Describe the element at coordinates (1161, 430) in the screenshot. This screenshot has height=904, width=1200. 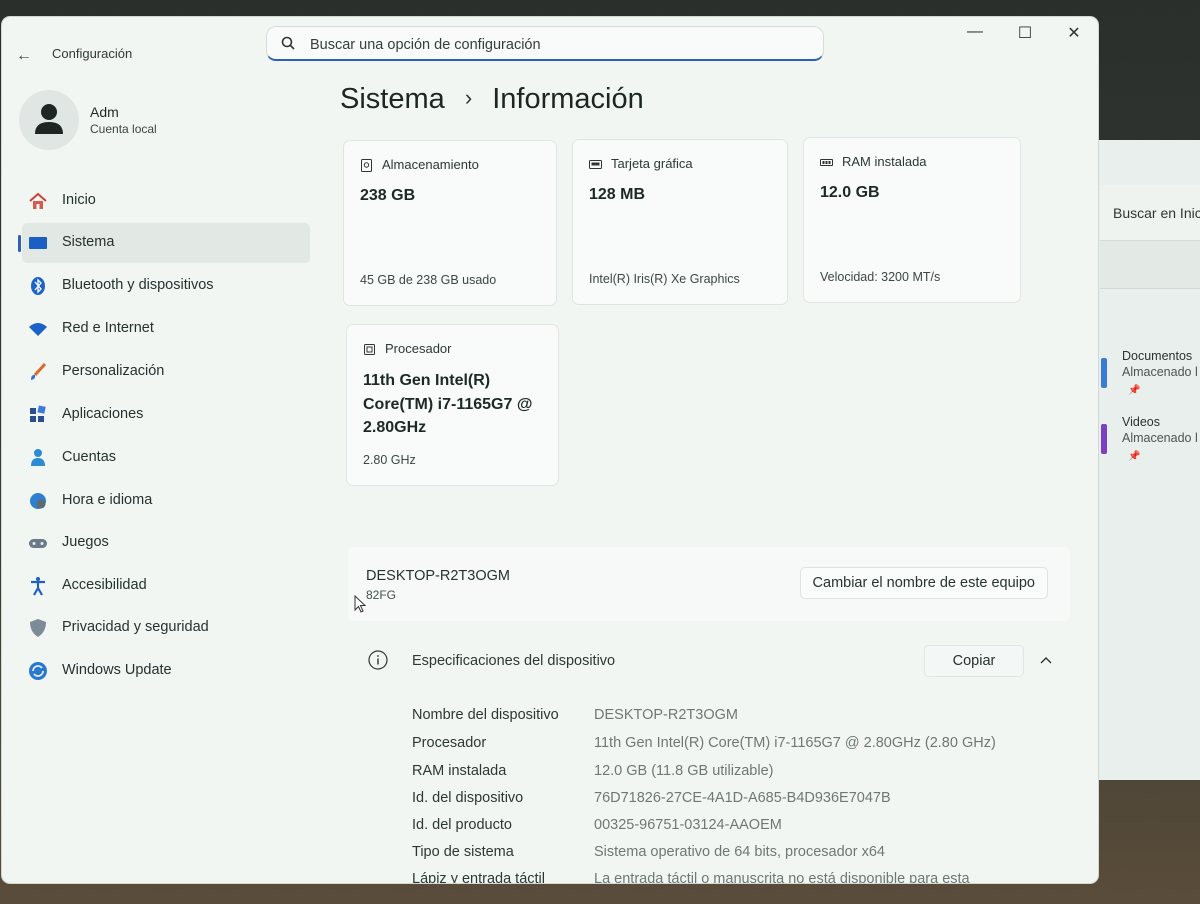
I see `background-item-videos: Videos Almacenado l` at that location.